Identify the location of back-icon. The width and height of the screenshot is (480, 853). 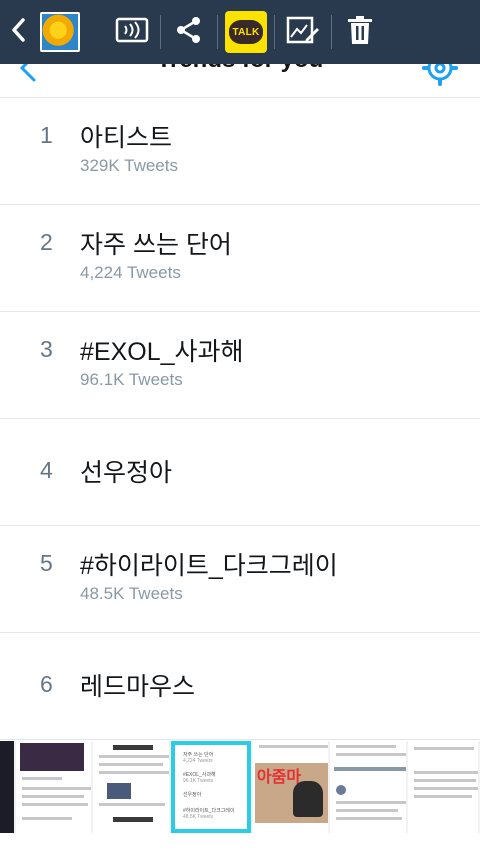
(18, 32).